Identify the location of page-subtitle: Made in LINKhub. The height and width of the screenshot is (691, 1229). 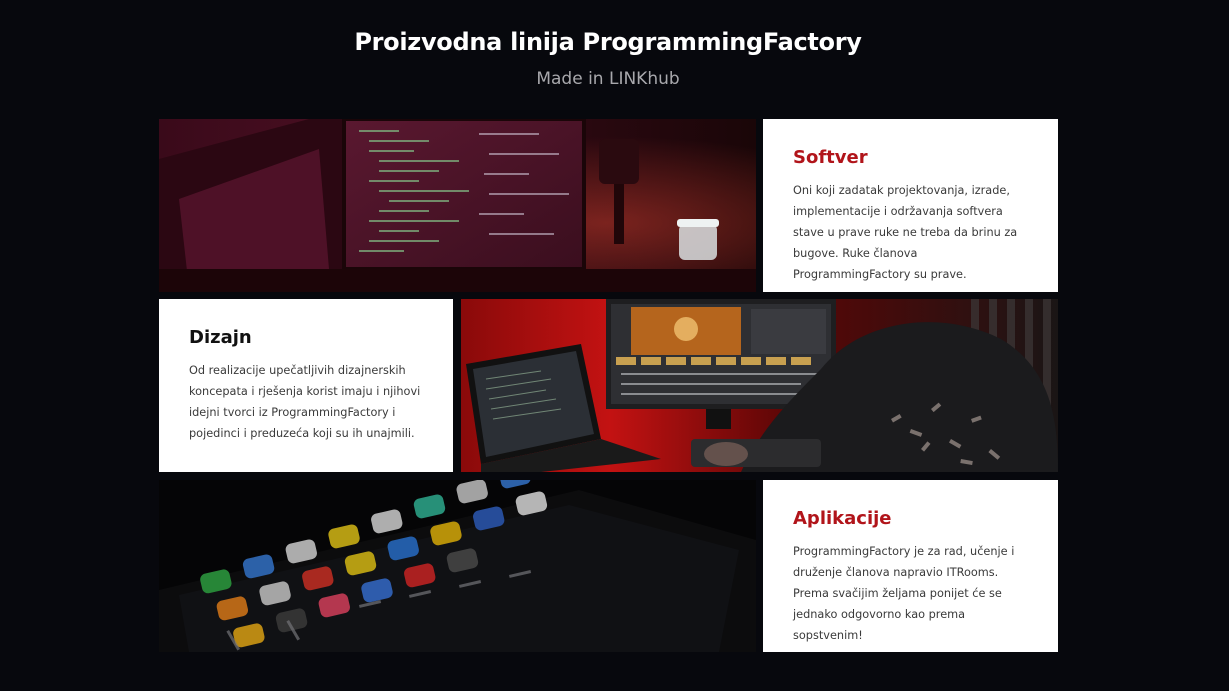
(608, 79).